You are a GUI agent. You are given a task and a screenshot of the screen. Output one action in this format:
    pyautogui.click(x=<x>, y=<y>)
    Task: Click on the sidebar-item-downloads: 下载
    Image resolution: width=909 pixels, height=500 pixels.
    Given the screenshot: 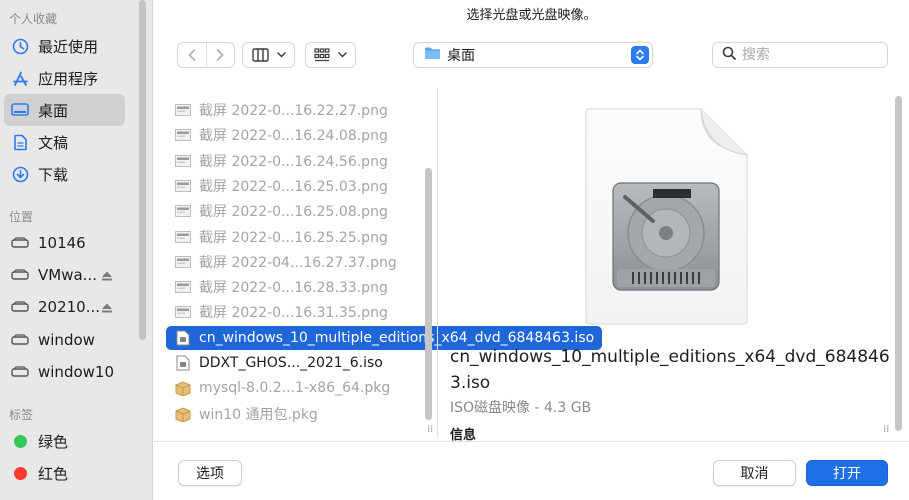 What is the action you would take?
    pyautogui.click(x=64, y=174)
    